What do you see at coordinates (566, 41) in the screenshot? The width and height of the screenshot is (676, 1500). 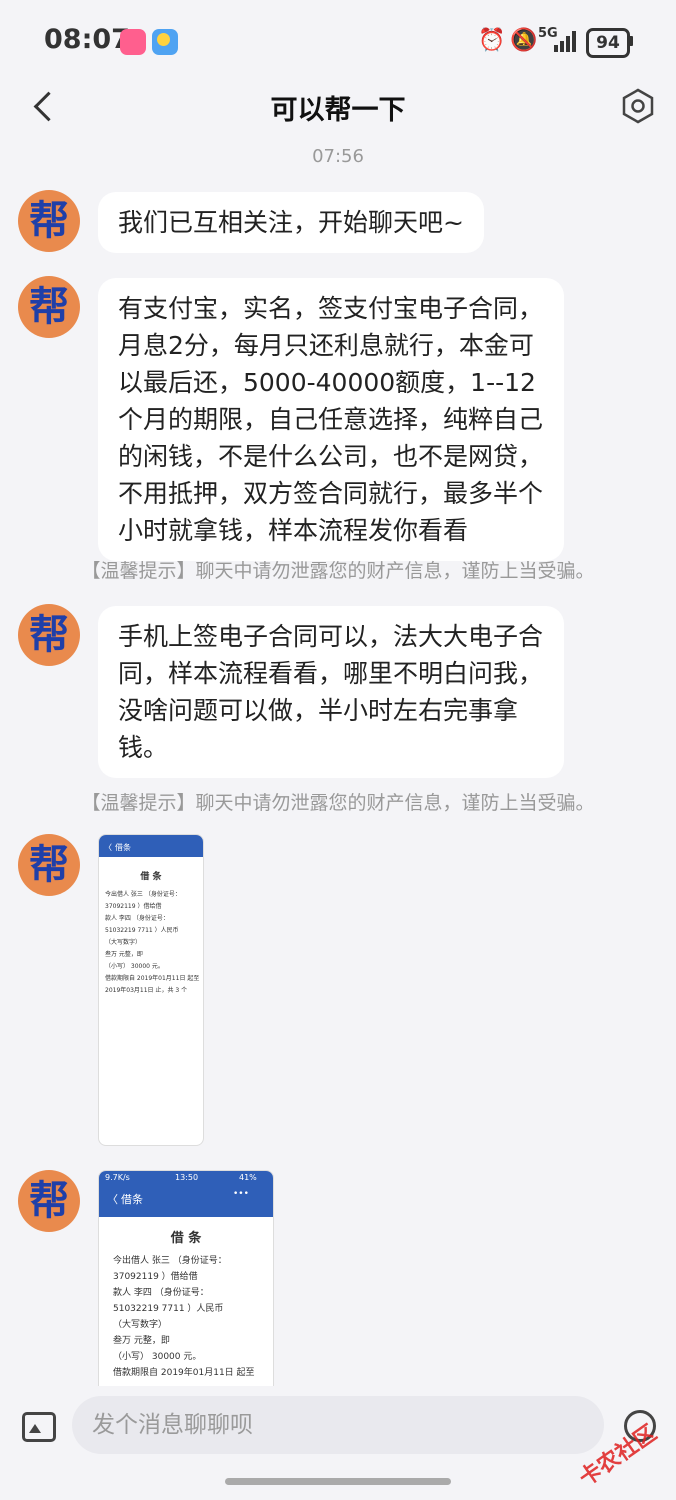 I see `signal-icon` at bounding box center [566, 41].